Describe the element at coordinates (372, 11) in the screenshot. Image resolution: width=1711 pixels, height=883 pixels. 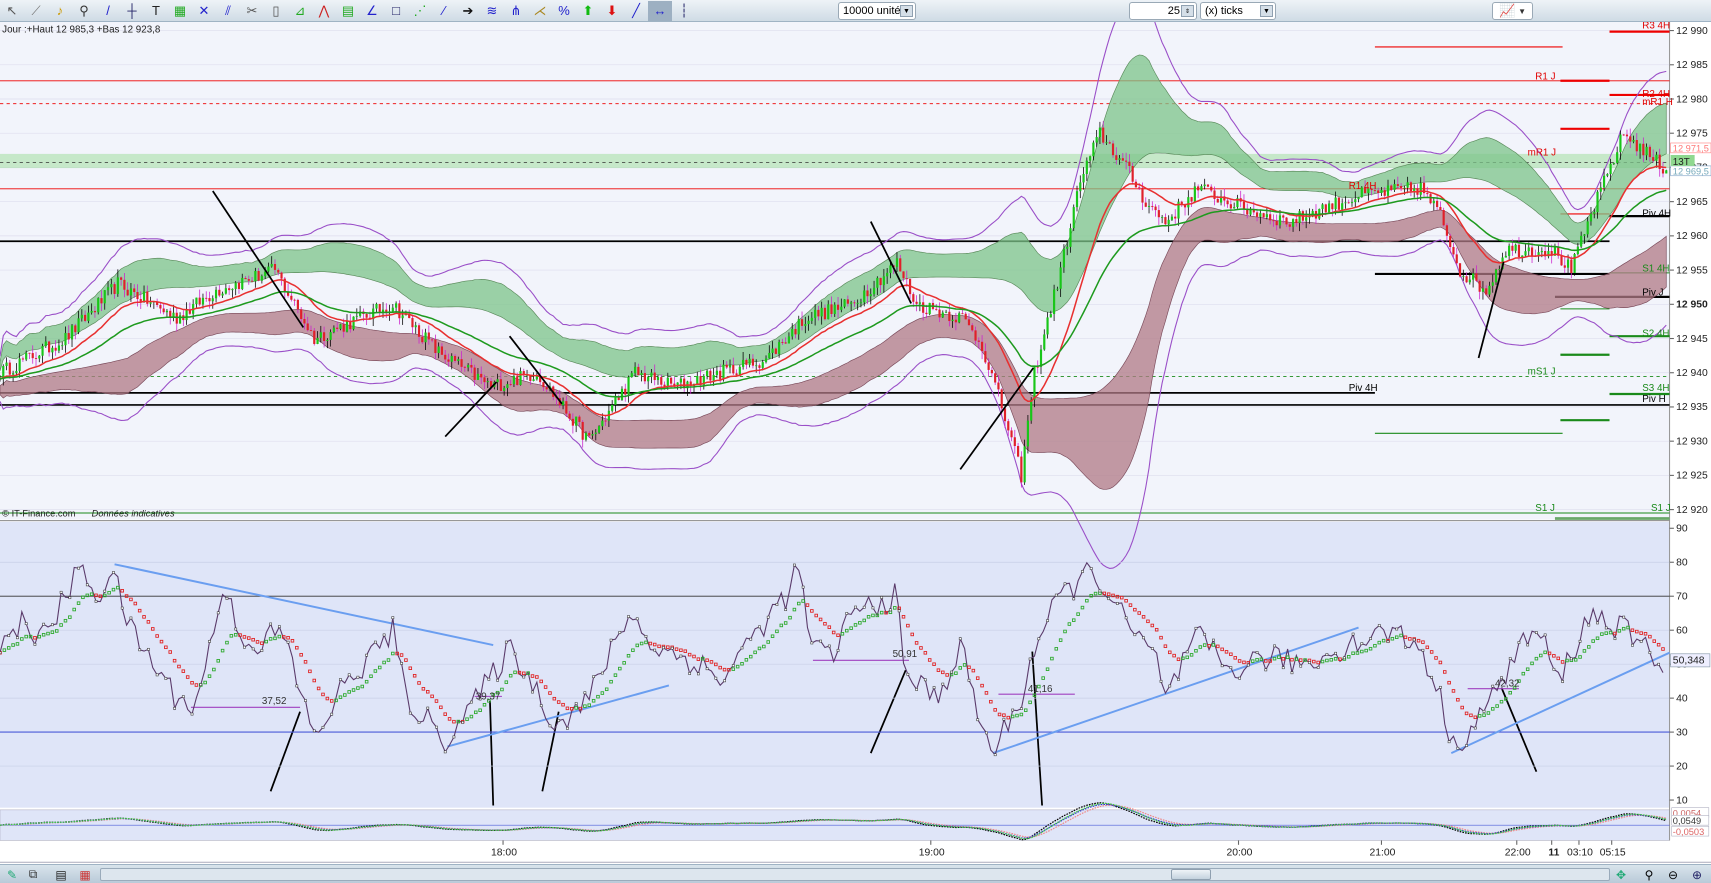
I see `angle-icon: ∠` at that location.